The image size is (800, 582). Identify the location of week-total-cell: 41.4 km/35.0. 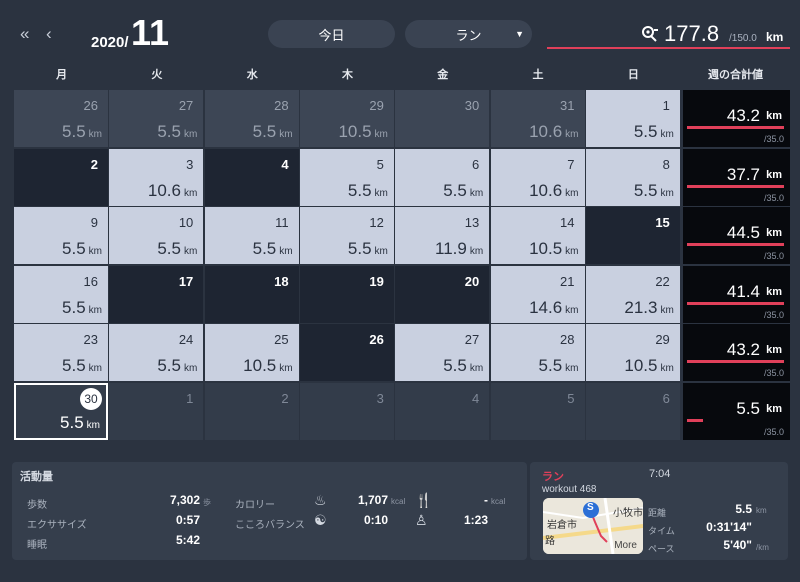
(736, 294).